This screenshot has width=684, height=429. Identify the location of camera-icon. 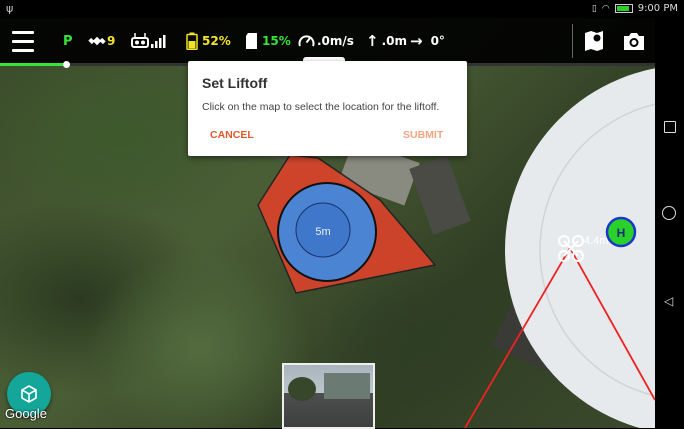
(634, 41).